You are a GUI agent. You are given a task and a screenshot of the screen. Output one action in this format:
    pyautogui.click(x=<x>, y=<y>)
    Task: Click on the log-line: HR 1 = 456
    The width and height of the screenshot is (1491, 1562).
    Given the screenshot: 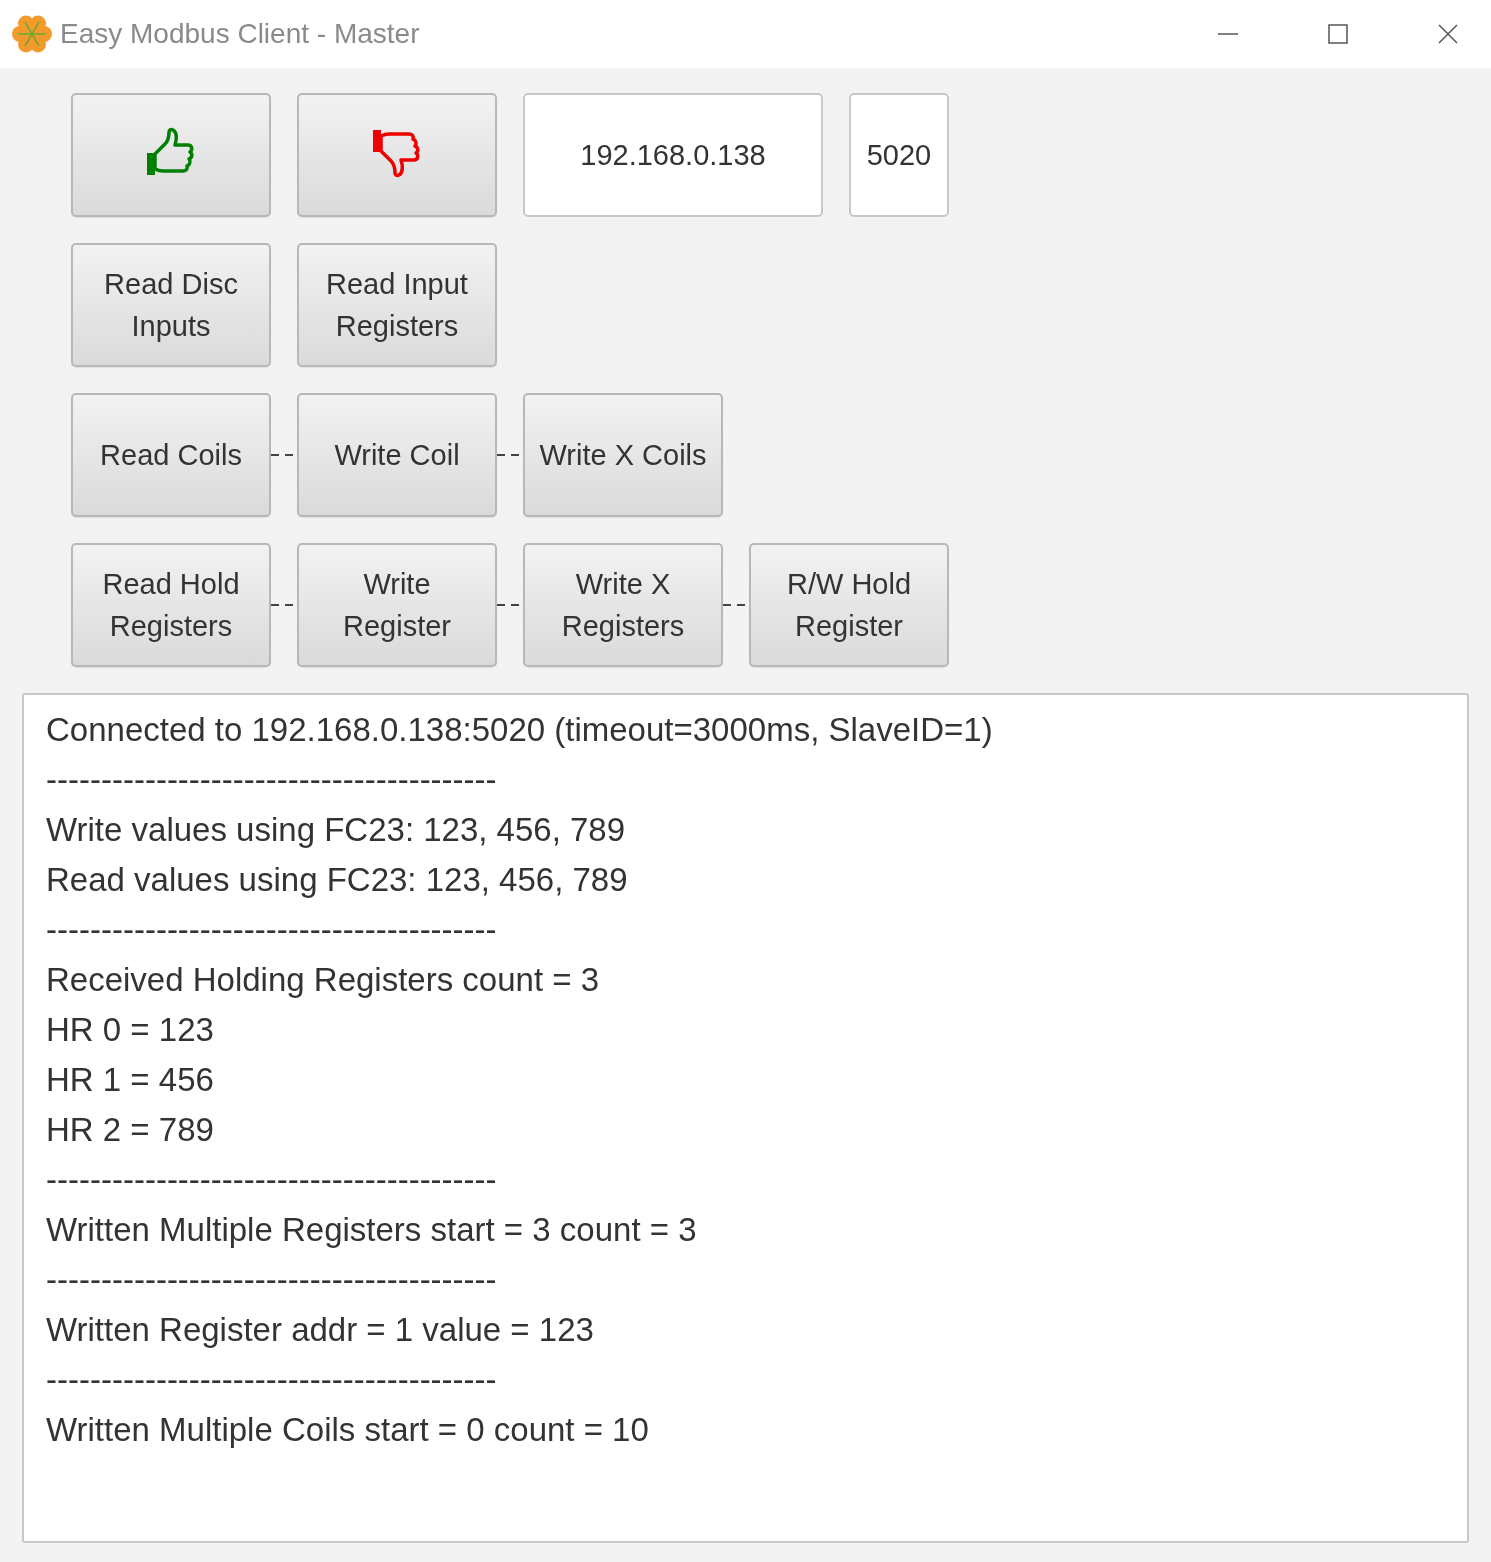 What is the action you would take?
    pyautogui.click(x=130, y=1080)
    